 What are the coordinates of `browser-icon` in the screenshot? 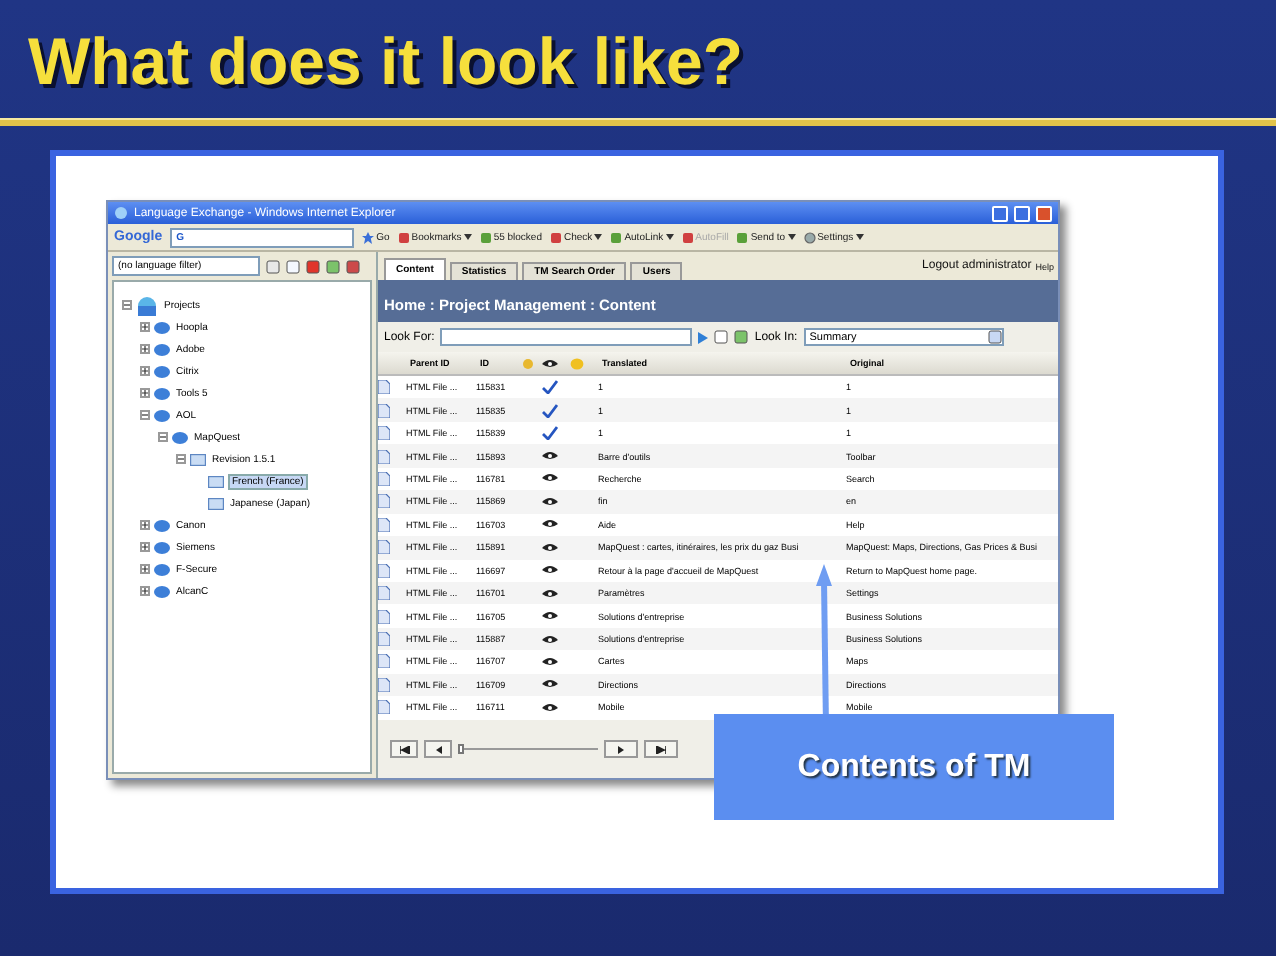 It's located at (121, 213).